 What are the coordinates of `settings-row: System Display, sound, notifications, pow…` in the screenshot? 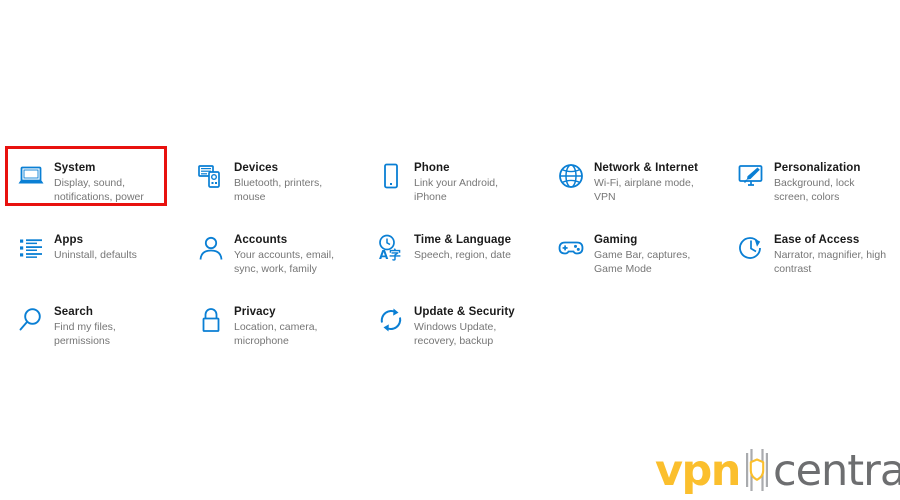 It's located at (450, 182).